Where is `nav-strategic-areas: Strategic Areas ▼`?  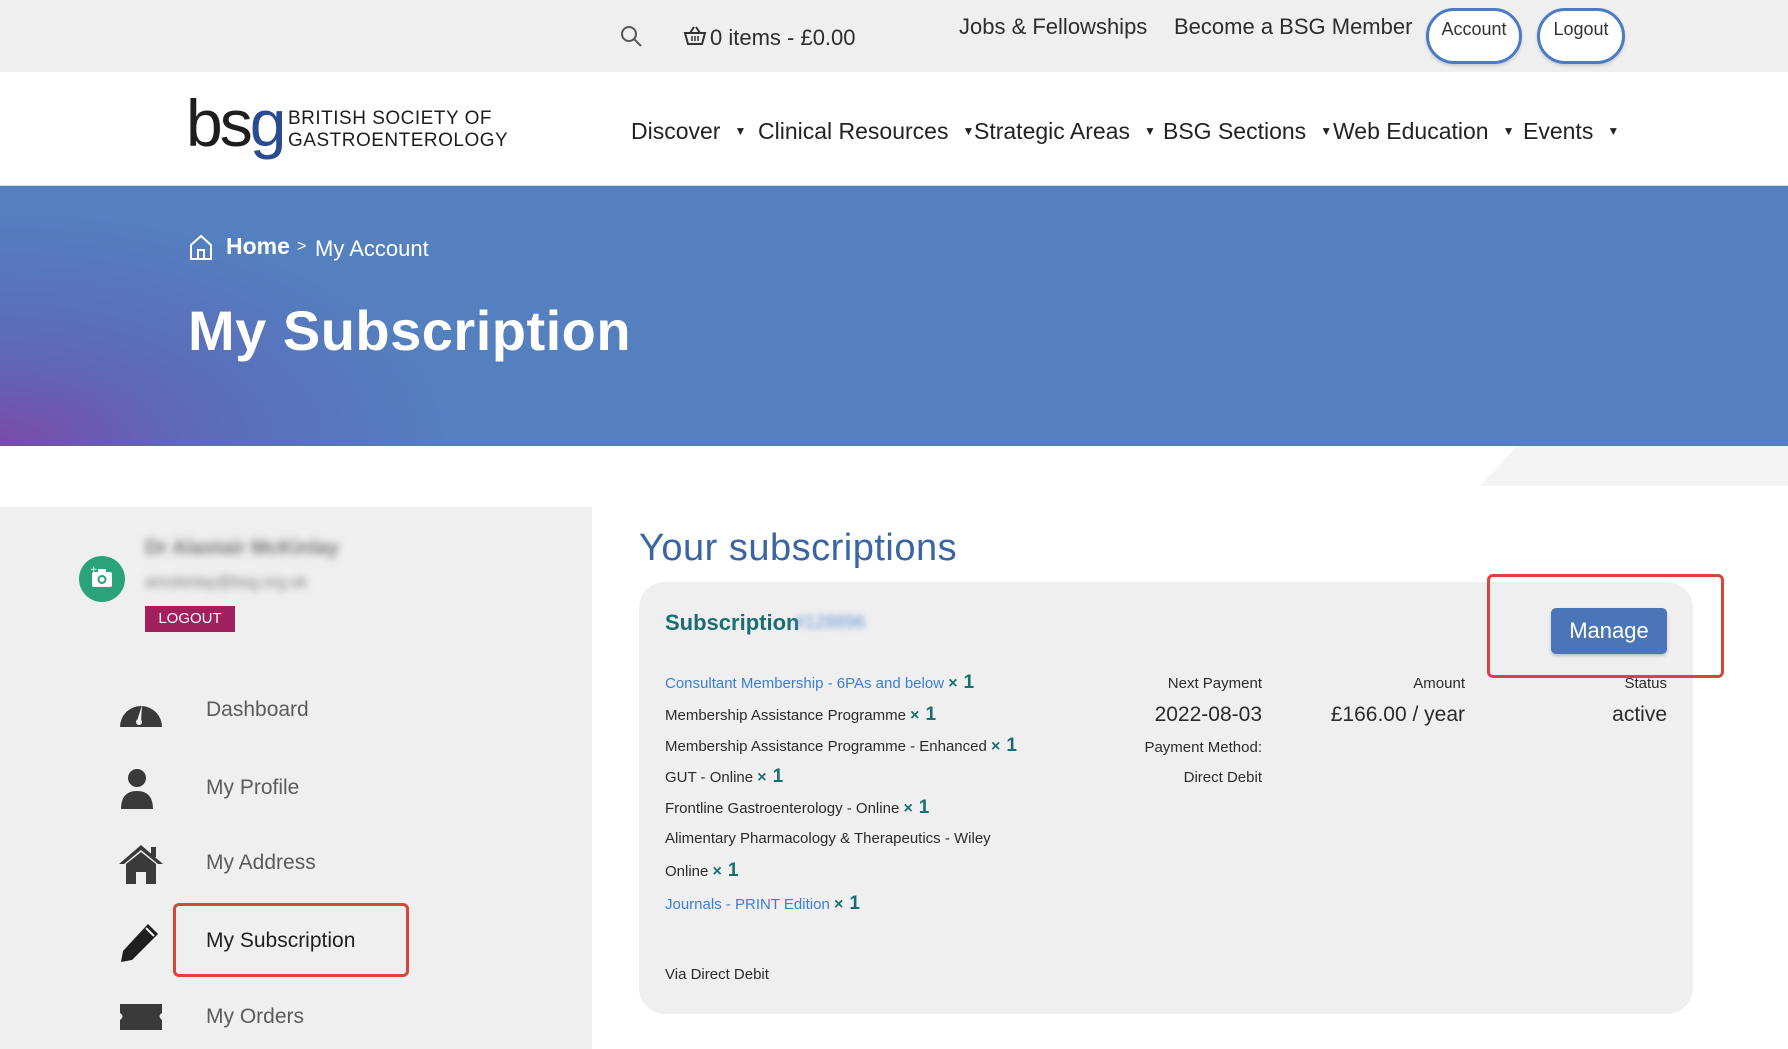 nav-strategic-areas: Strategic Areas ▼ is located at coordinates (1065, 131).